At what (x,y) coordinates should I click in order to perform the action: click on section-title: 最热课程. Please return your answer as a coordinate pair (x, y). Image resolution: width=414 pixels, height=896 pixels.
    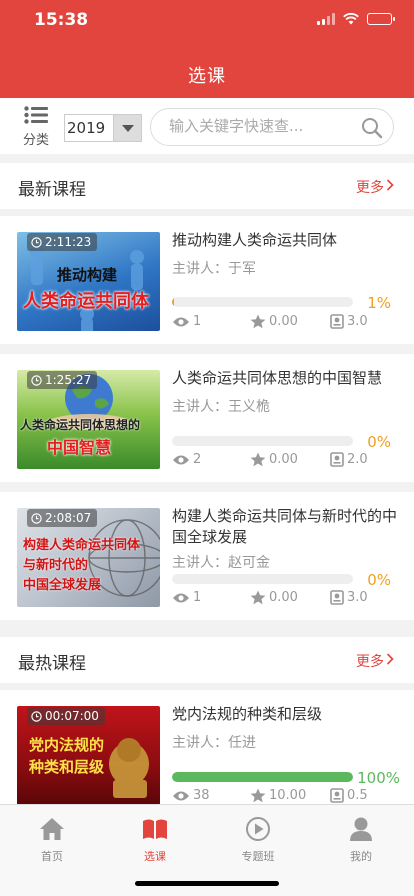
    Looking at the image, I should click on (52, 664).